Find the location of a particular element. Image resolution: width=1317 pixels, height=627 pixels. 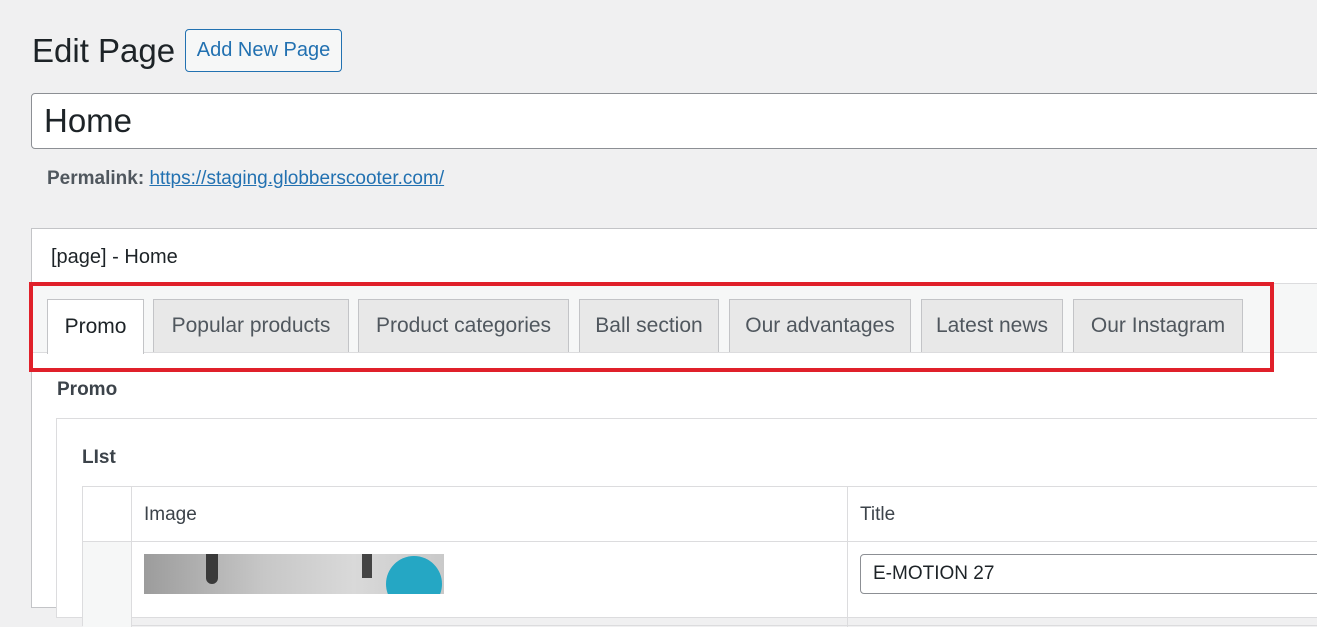

post-title-input is located at coordinates (674, 121).